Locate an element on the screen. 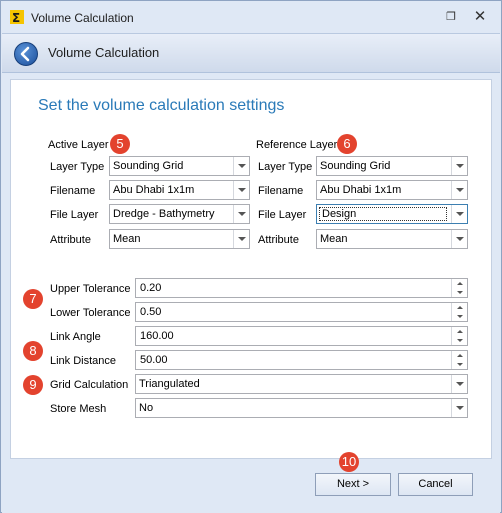 This screenshot has width=502, height=513. reference-filename-value: Abu Dhabi 1x1m is located at coordinates (361, 190).